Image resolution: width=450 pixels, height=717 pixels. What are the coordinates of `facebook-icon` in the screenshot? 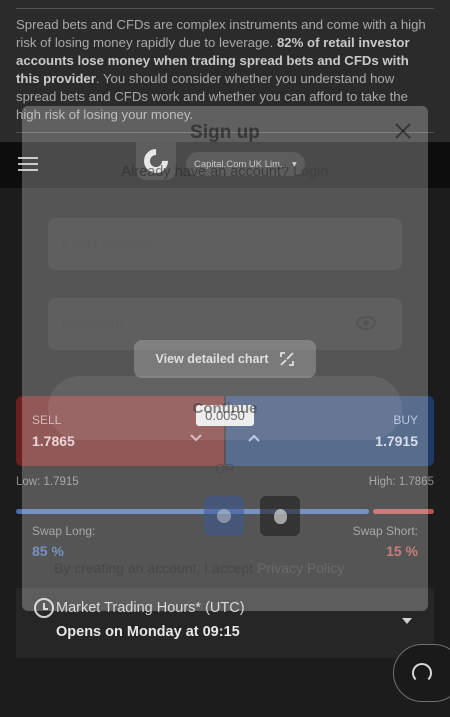 It's located at (224, 516).